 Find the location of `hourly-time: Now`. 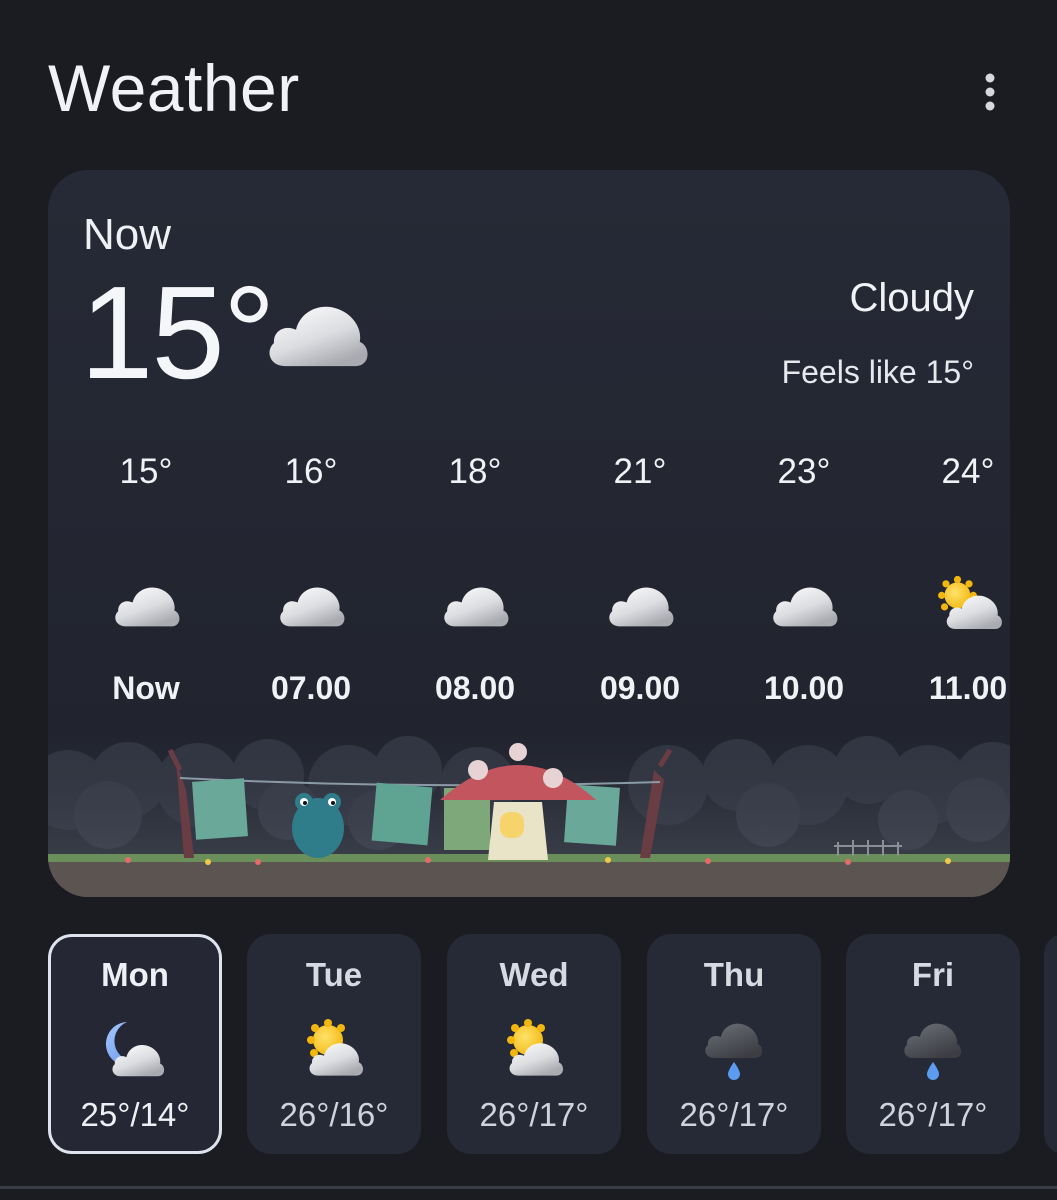

hourly-time: Now is located at coordinates (146, 688).